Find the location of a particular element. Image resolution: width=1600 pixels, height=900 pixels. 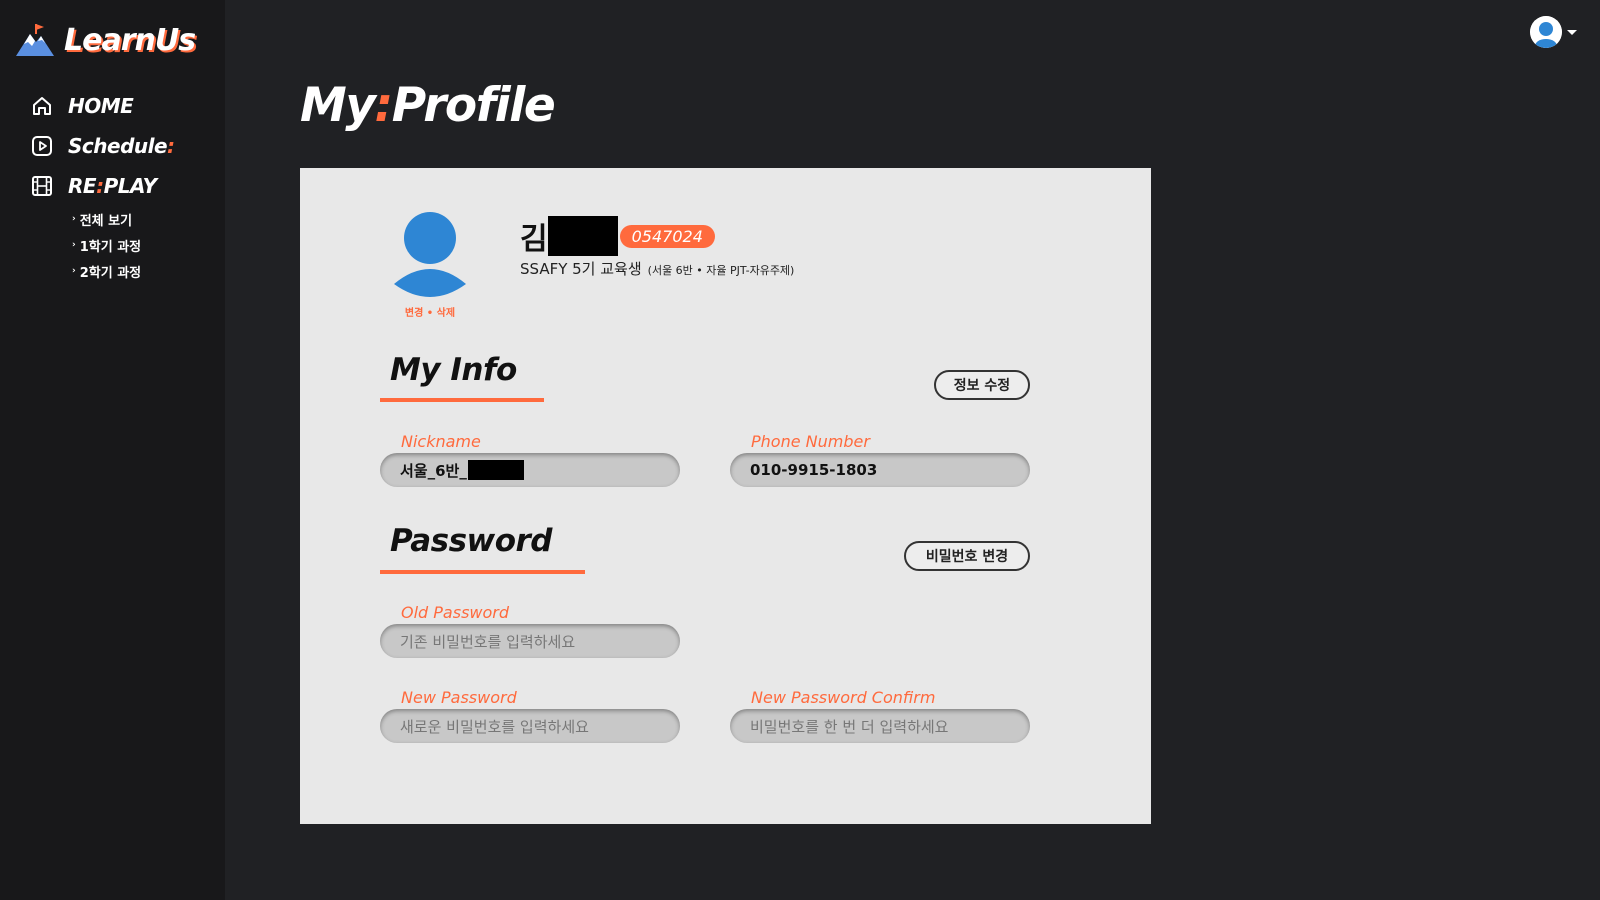

chevron-down-icon is located at coordinates (1572, 32).